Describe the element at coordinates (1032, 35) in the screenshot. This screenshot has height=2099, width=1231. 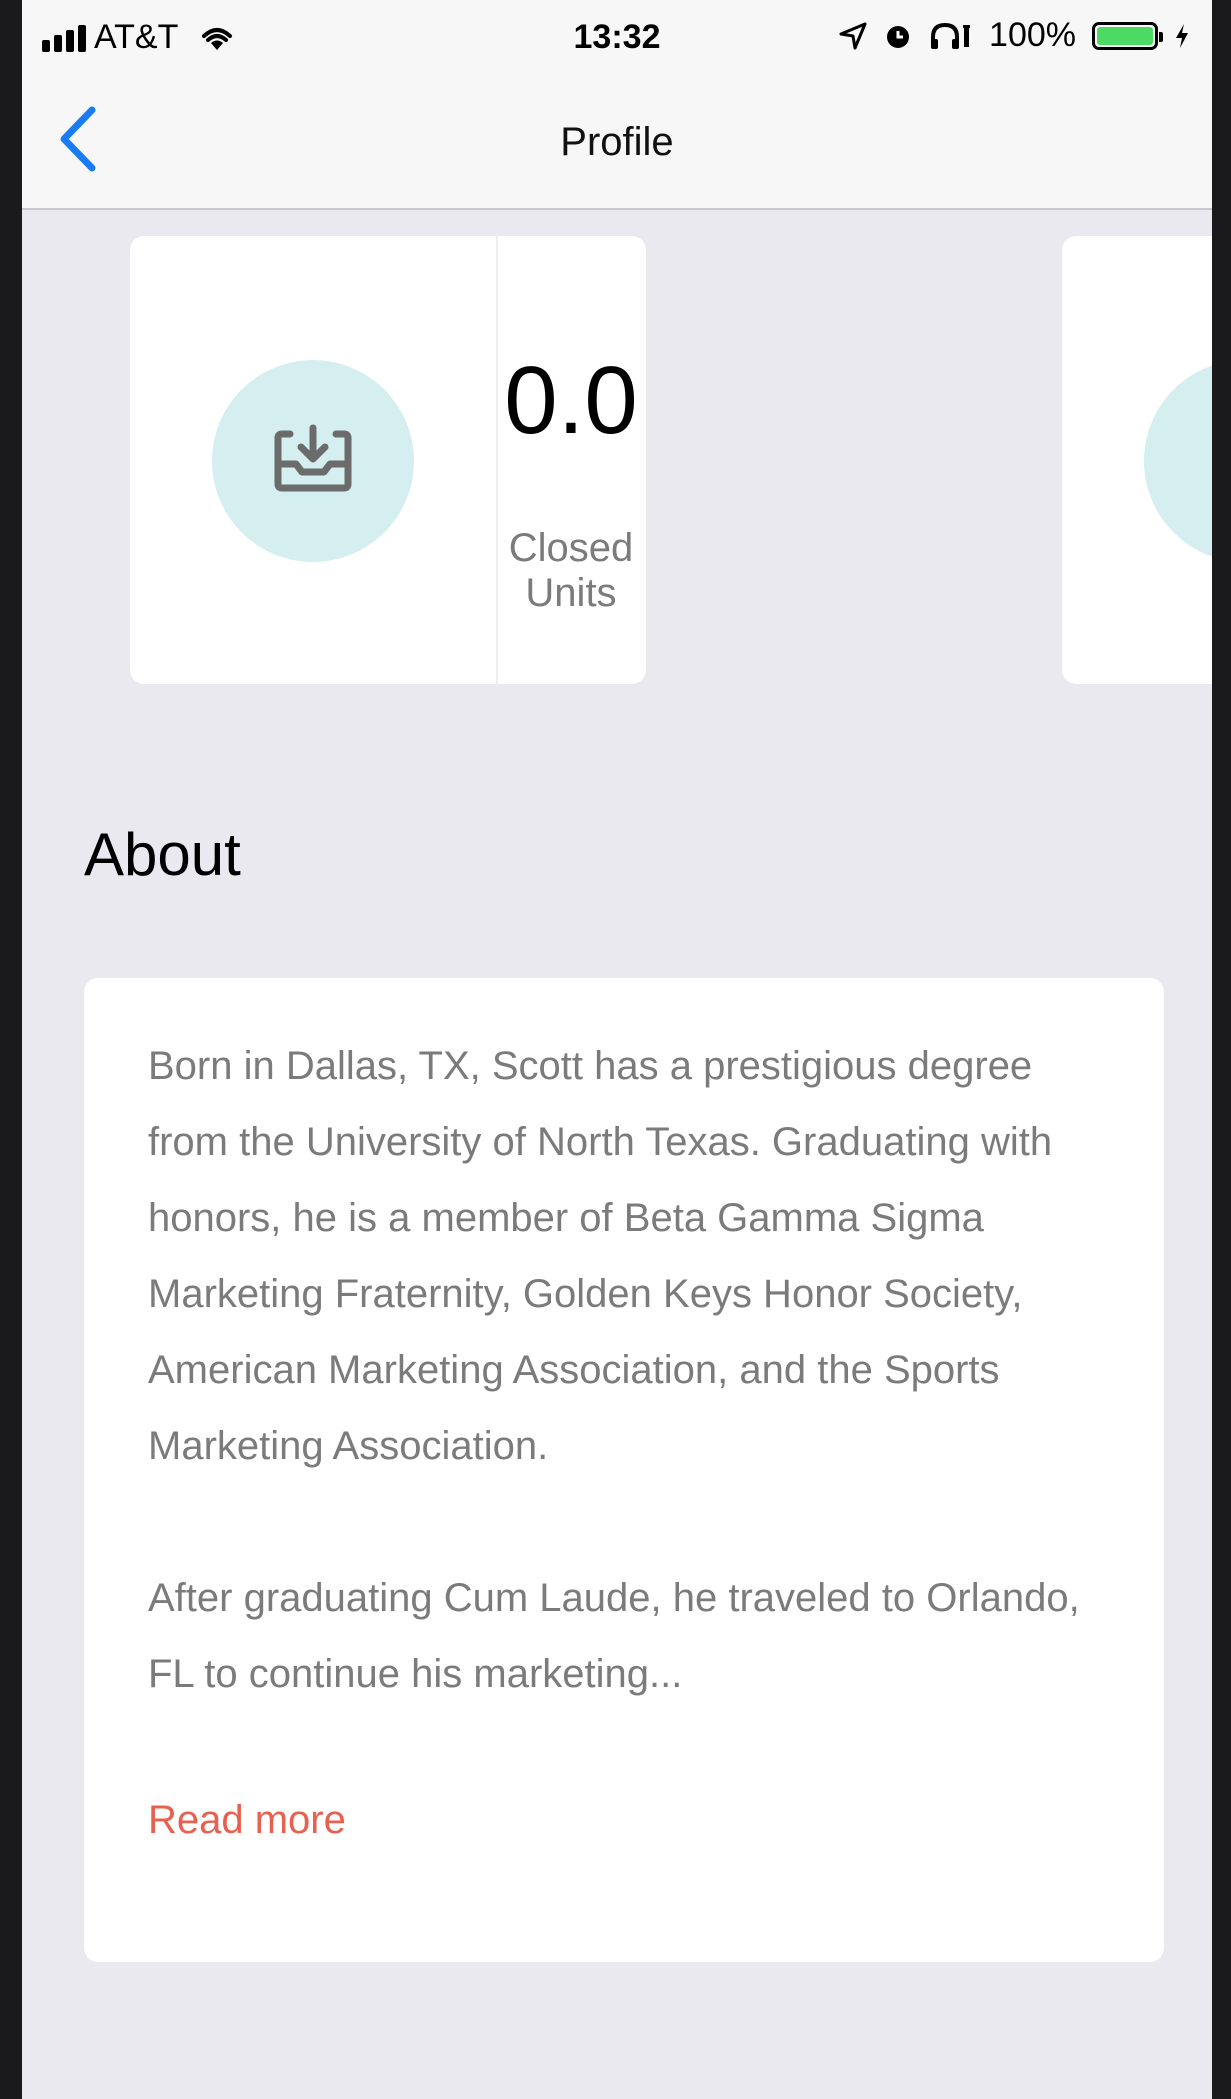
I see `battery-percent: 100%` at that location.